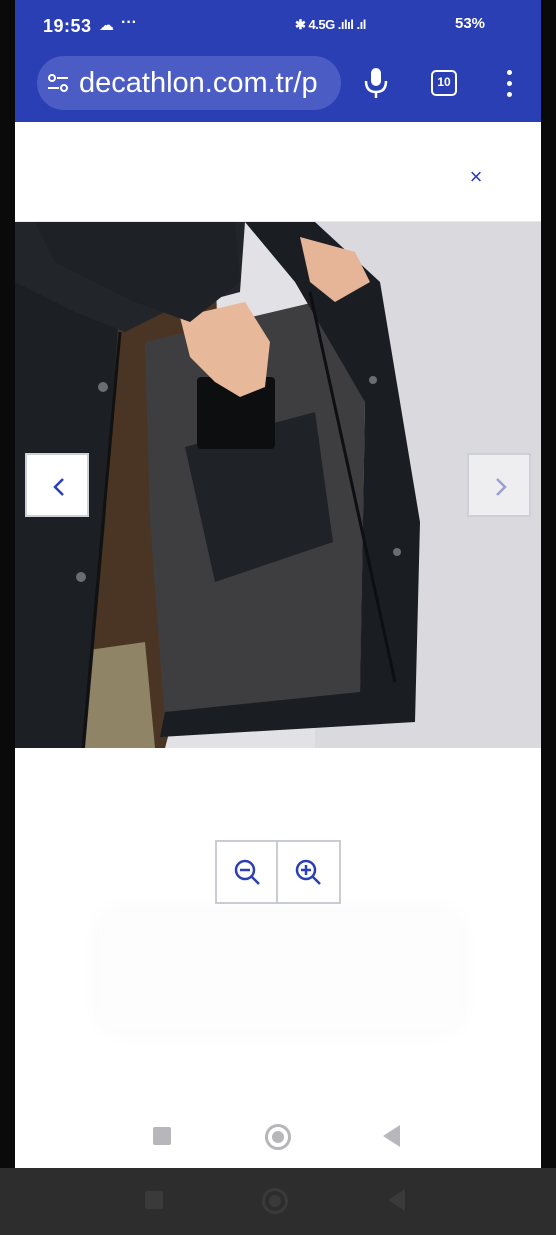  What do you see at coordinates (470, 23) in the screenshot?
I see `battery-level: 53%` at bounding box center [470, 23].